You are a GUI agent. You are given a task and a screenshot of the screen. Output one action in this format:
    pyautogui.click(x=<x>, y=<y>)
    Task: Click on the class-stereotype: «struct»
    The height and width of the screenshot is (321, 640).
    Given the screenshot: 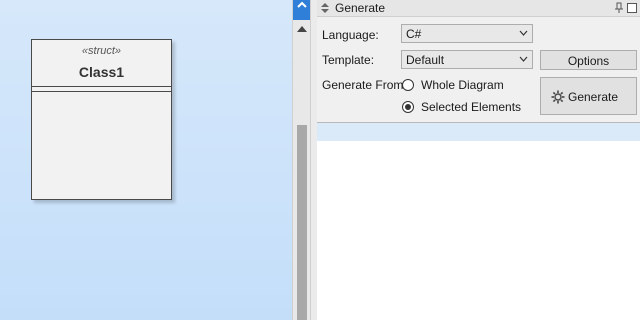 What is the action you would take?
    pyautogui.click(x=101, y=51)
    